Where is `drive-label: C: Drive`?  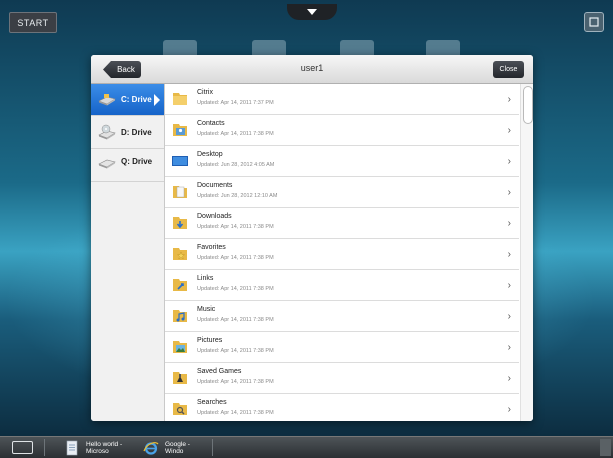 drive-label: C: Drive is located at coordinates (136, 99).